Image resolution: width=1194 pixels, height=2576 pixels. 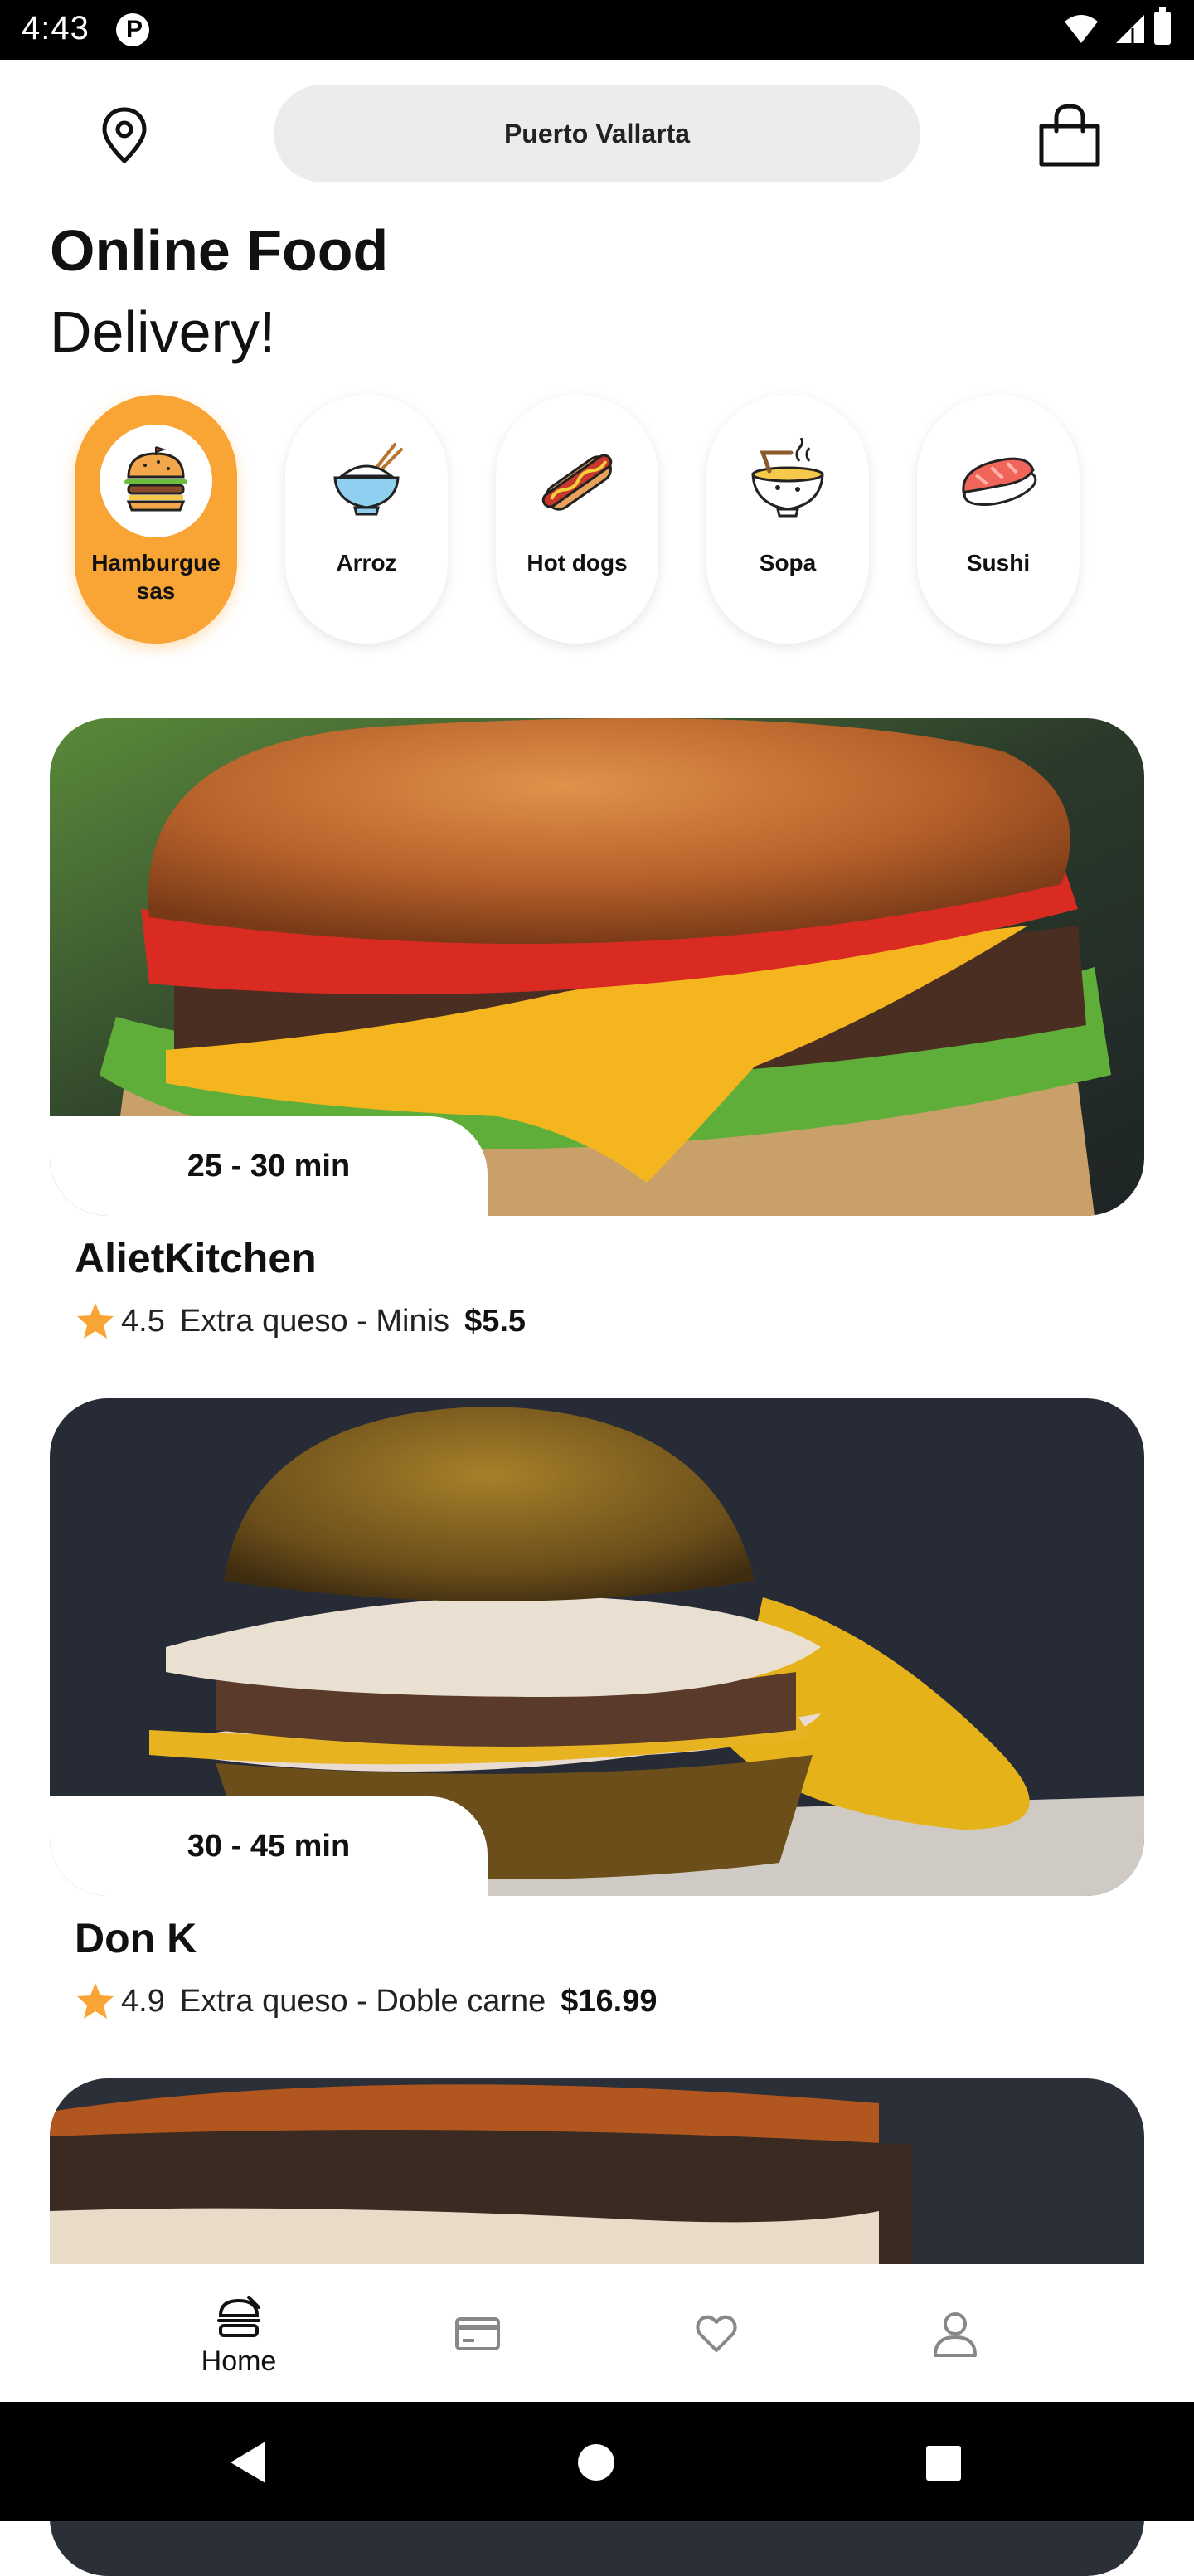 What do you see at coordinates (163, 331) in the screenshot?
I see `page-subtitle: Delivery!` at bounding box center [163, 331].